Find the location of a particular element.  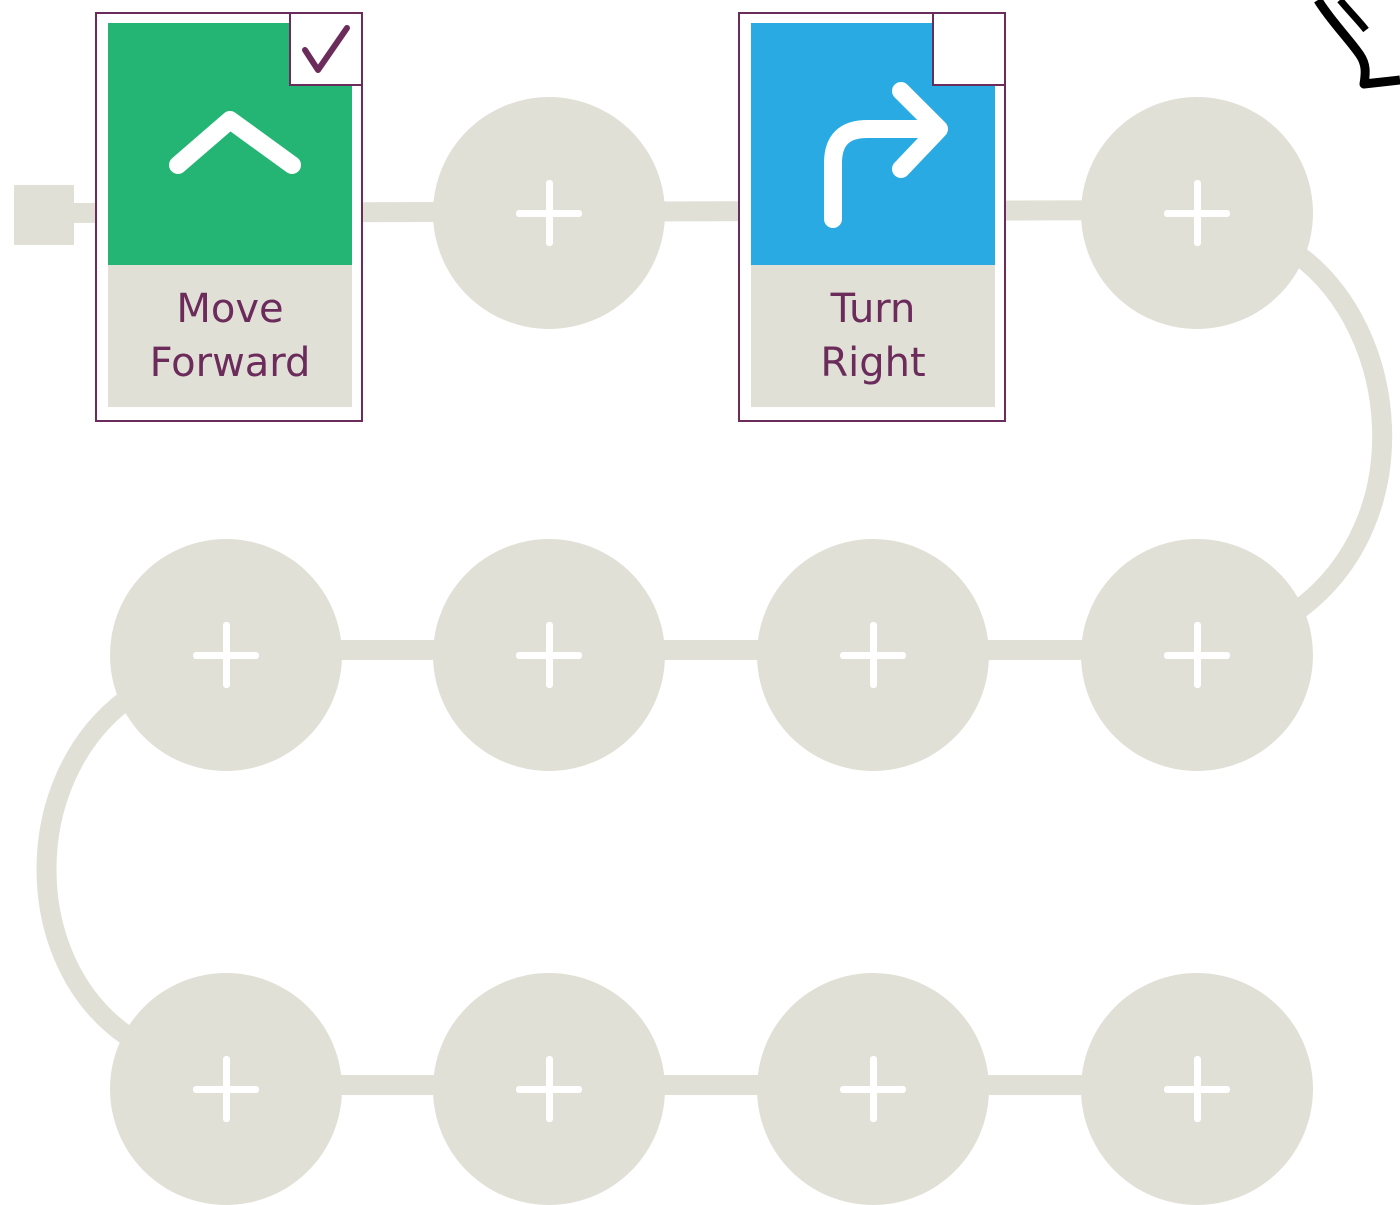

command-block-move-forward: Move Forward is located at coordinates (229, 217).